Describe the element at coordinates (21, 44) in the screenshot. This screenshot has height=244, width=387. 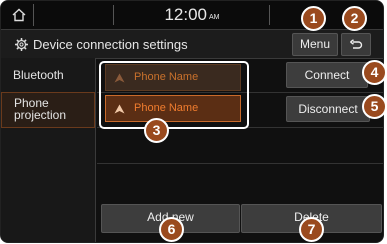
I see `settings-gear-icon` at that location.